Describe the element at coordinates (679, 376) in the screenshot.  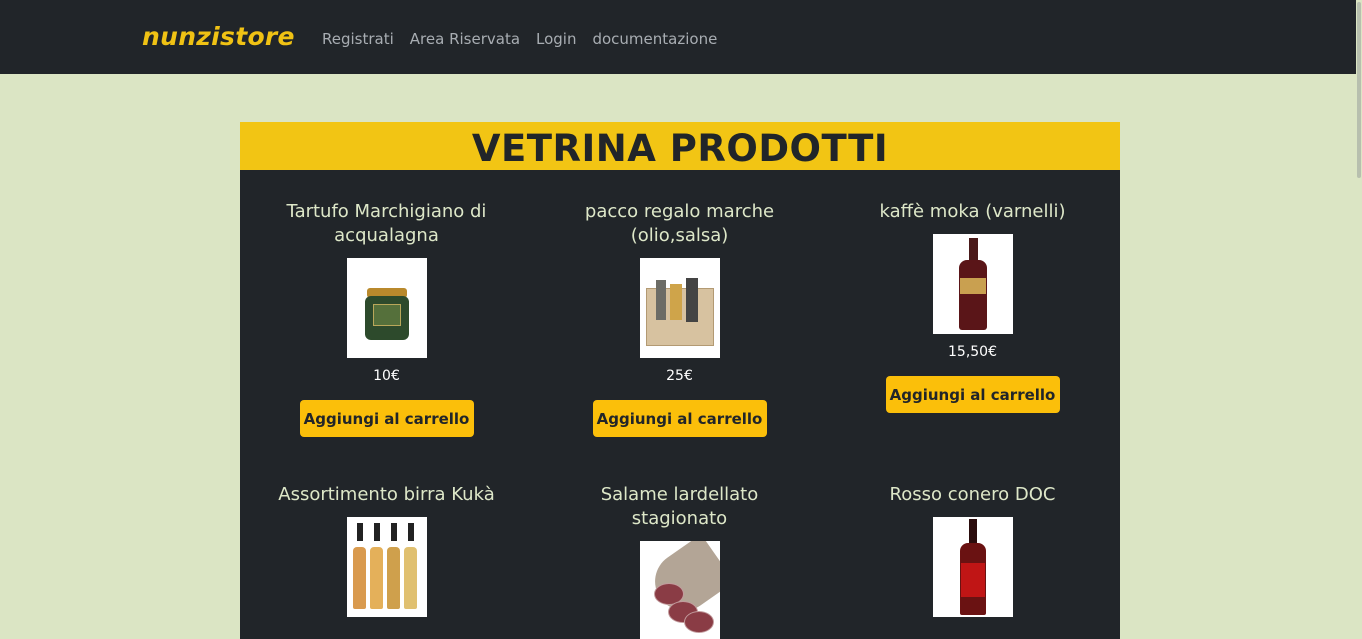
I see `product-price: 25€` at that location.